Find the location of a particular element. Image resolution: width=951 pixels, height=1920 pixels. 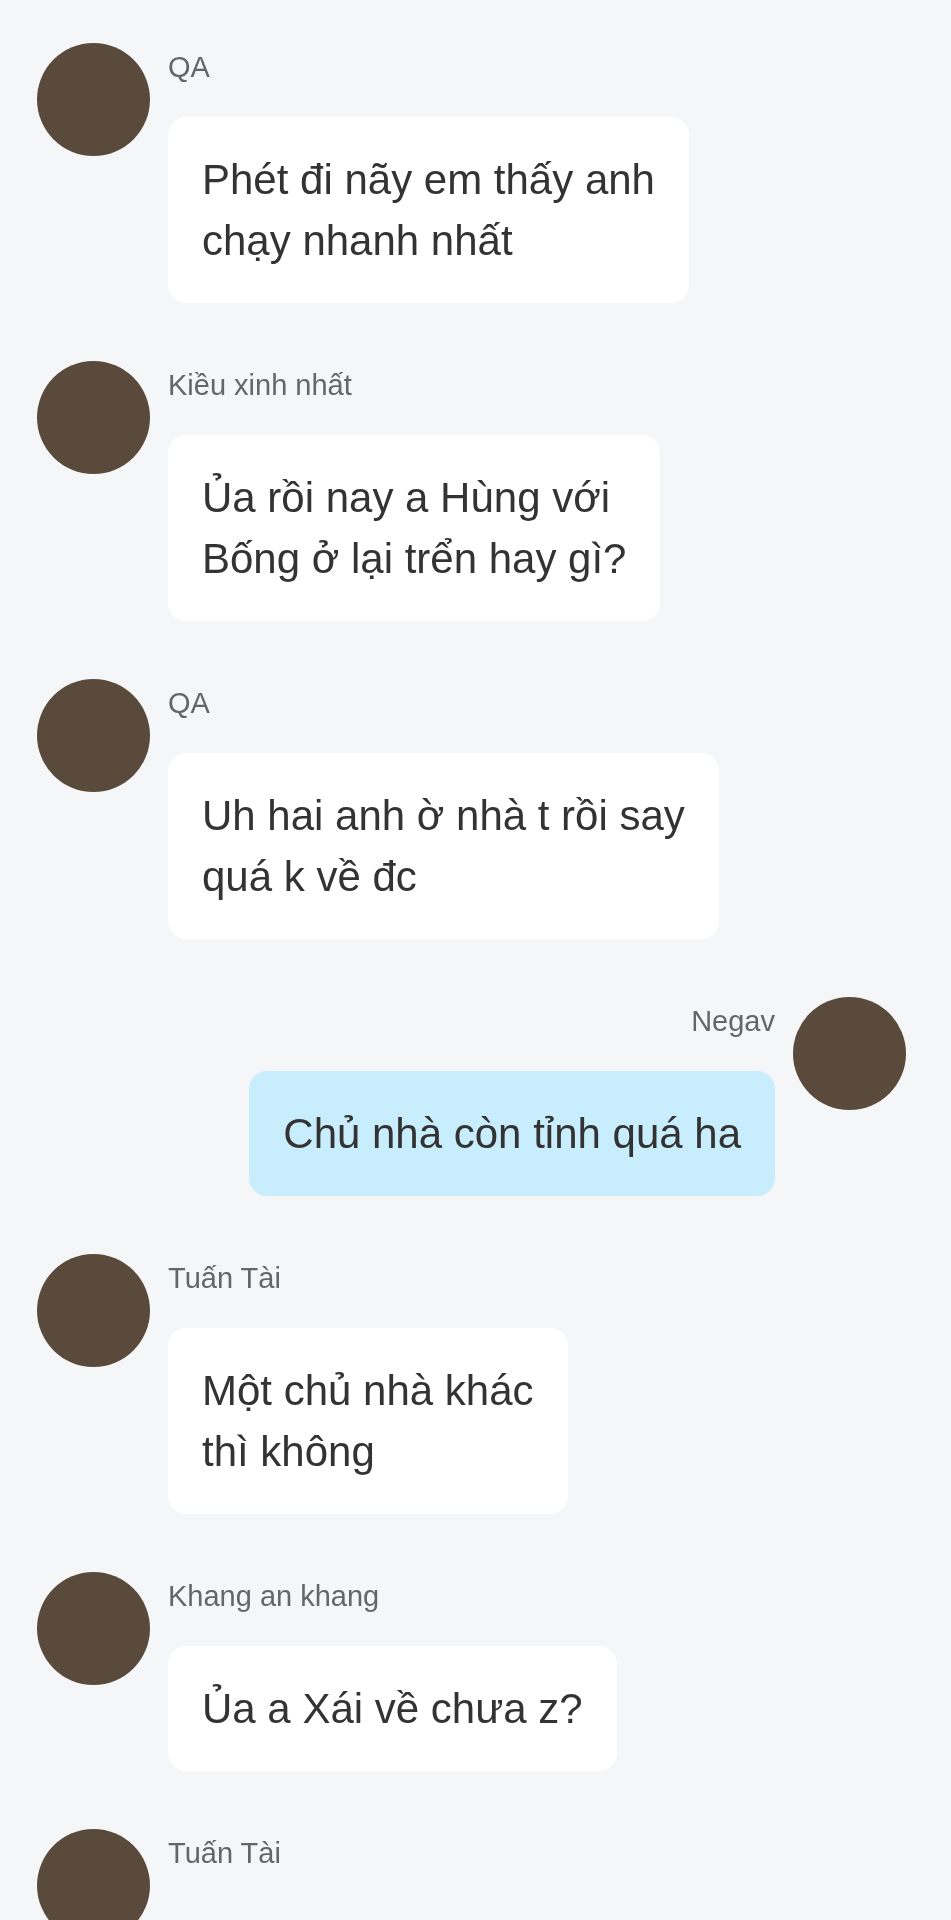

message-bubble: Ủa rồi nay a Hùng với Bống ở lại trển hay gì? is located at coordinates (414, 528).